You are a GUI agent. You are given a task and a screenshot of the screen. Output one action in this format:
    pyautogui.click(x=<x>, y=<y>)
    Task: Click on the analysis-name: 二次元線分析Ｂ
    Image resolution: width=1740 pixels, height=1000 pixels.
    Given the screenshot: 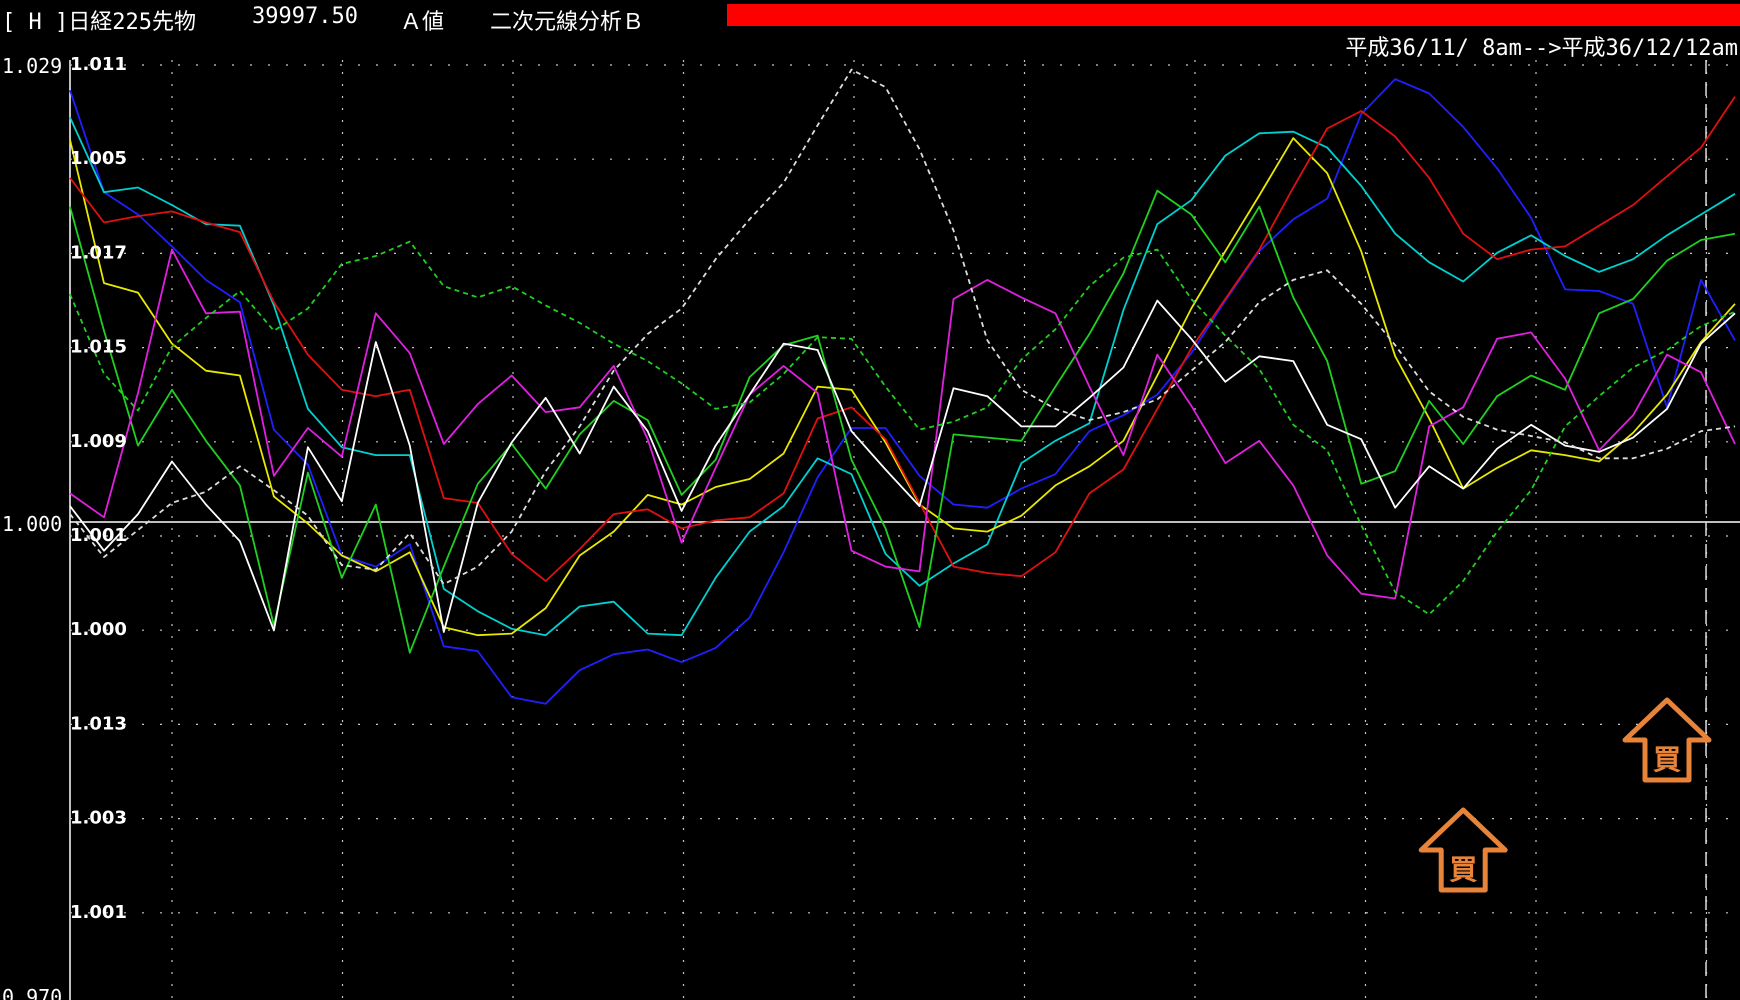 What is the action you would take?
    pyautogui.click(x=567, y=22)
    